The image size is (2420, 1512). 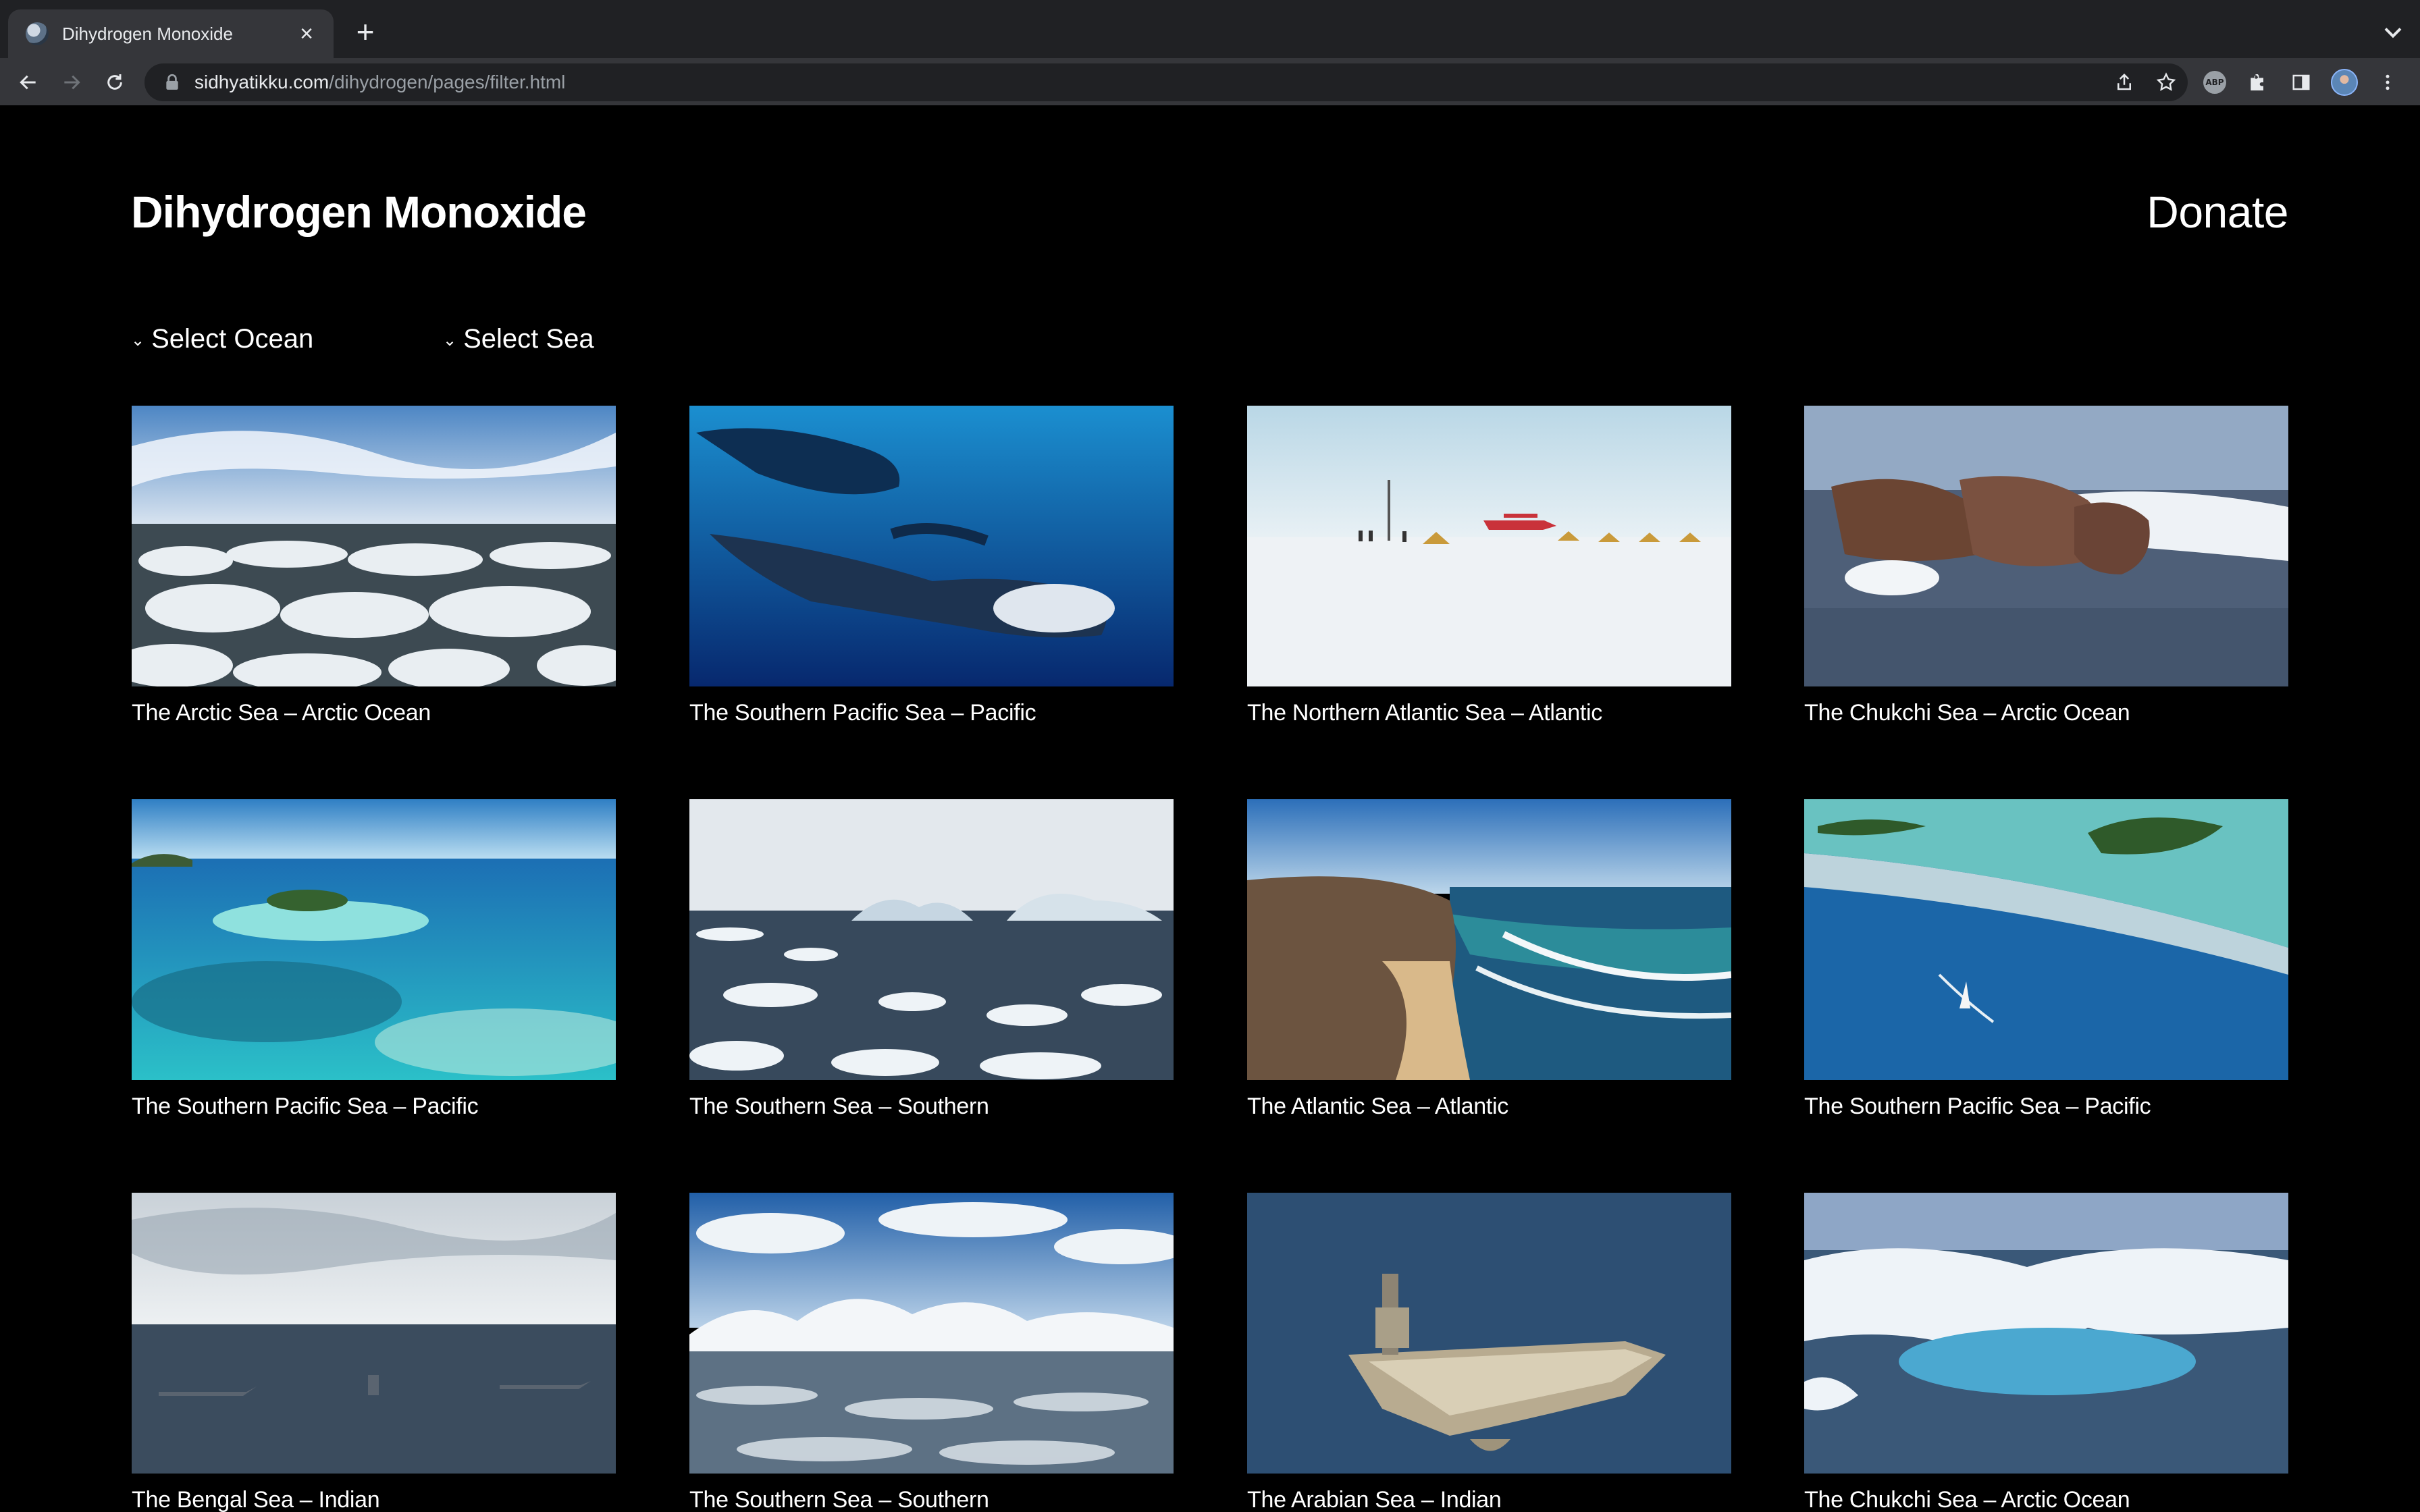 I want to click on avatar, so click(x=2344, y=82).